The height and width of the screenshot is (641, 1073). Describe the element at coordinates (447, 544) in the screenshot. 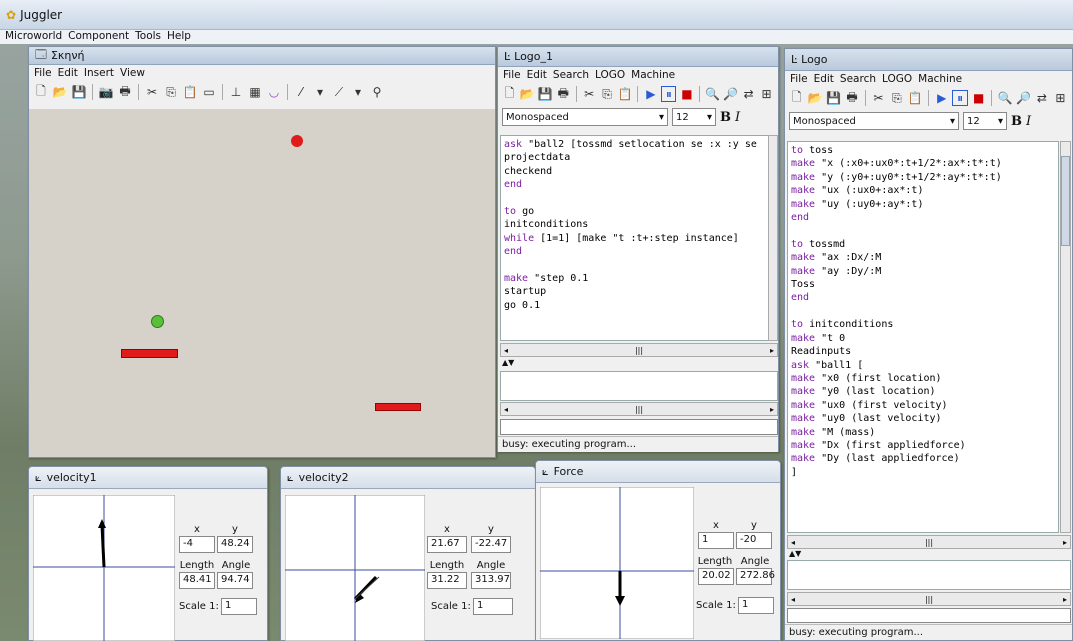

I see `velocity2-x-field: 21.67` at that location.